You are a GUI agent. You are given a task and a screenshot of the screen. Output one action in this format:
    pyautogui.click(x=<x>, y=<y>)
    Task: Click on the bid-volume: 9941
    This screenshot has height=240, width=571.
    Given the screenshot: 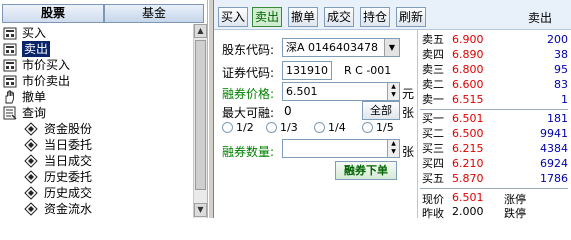 What is the action you would take?
    pyautogui.click(x=554, y=133)
    